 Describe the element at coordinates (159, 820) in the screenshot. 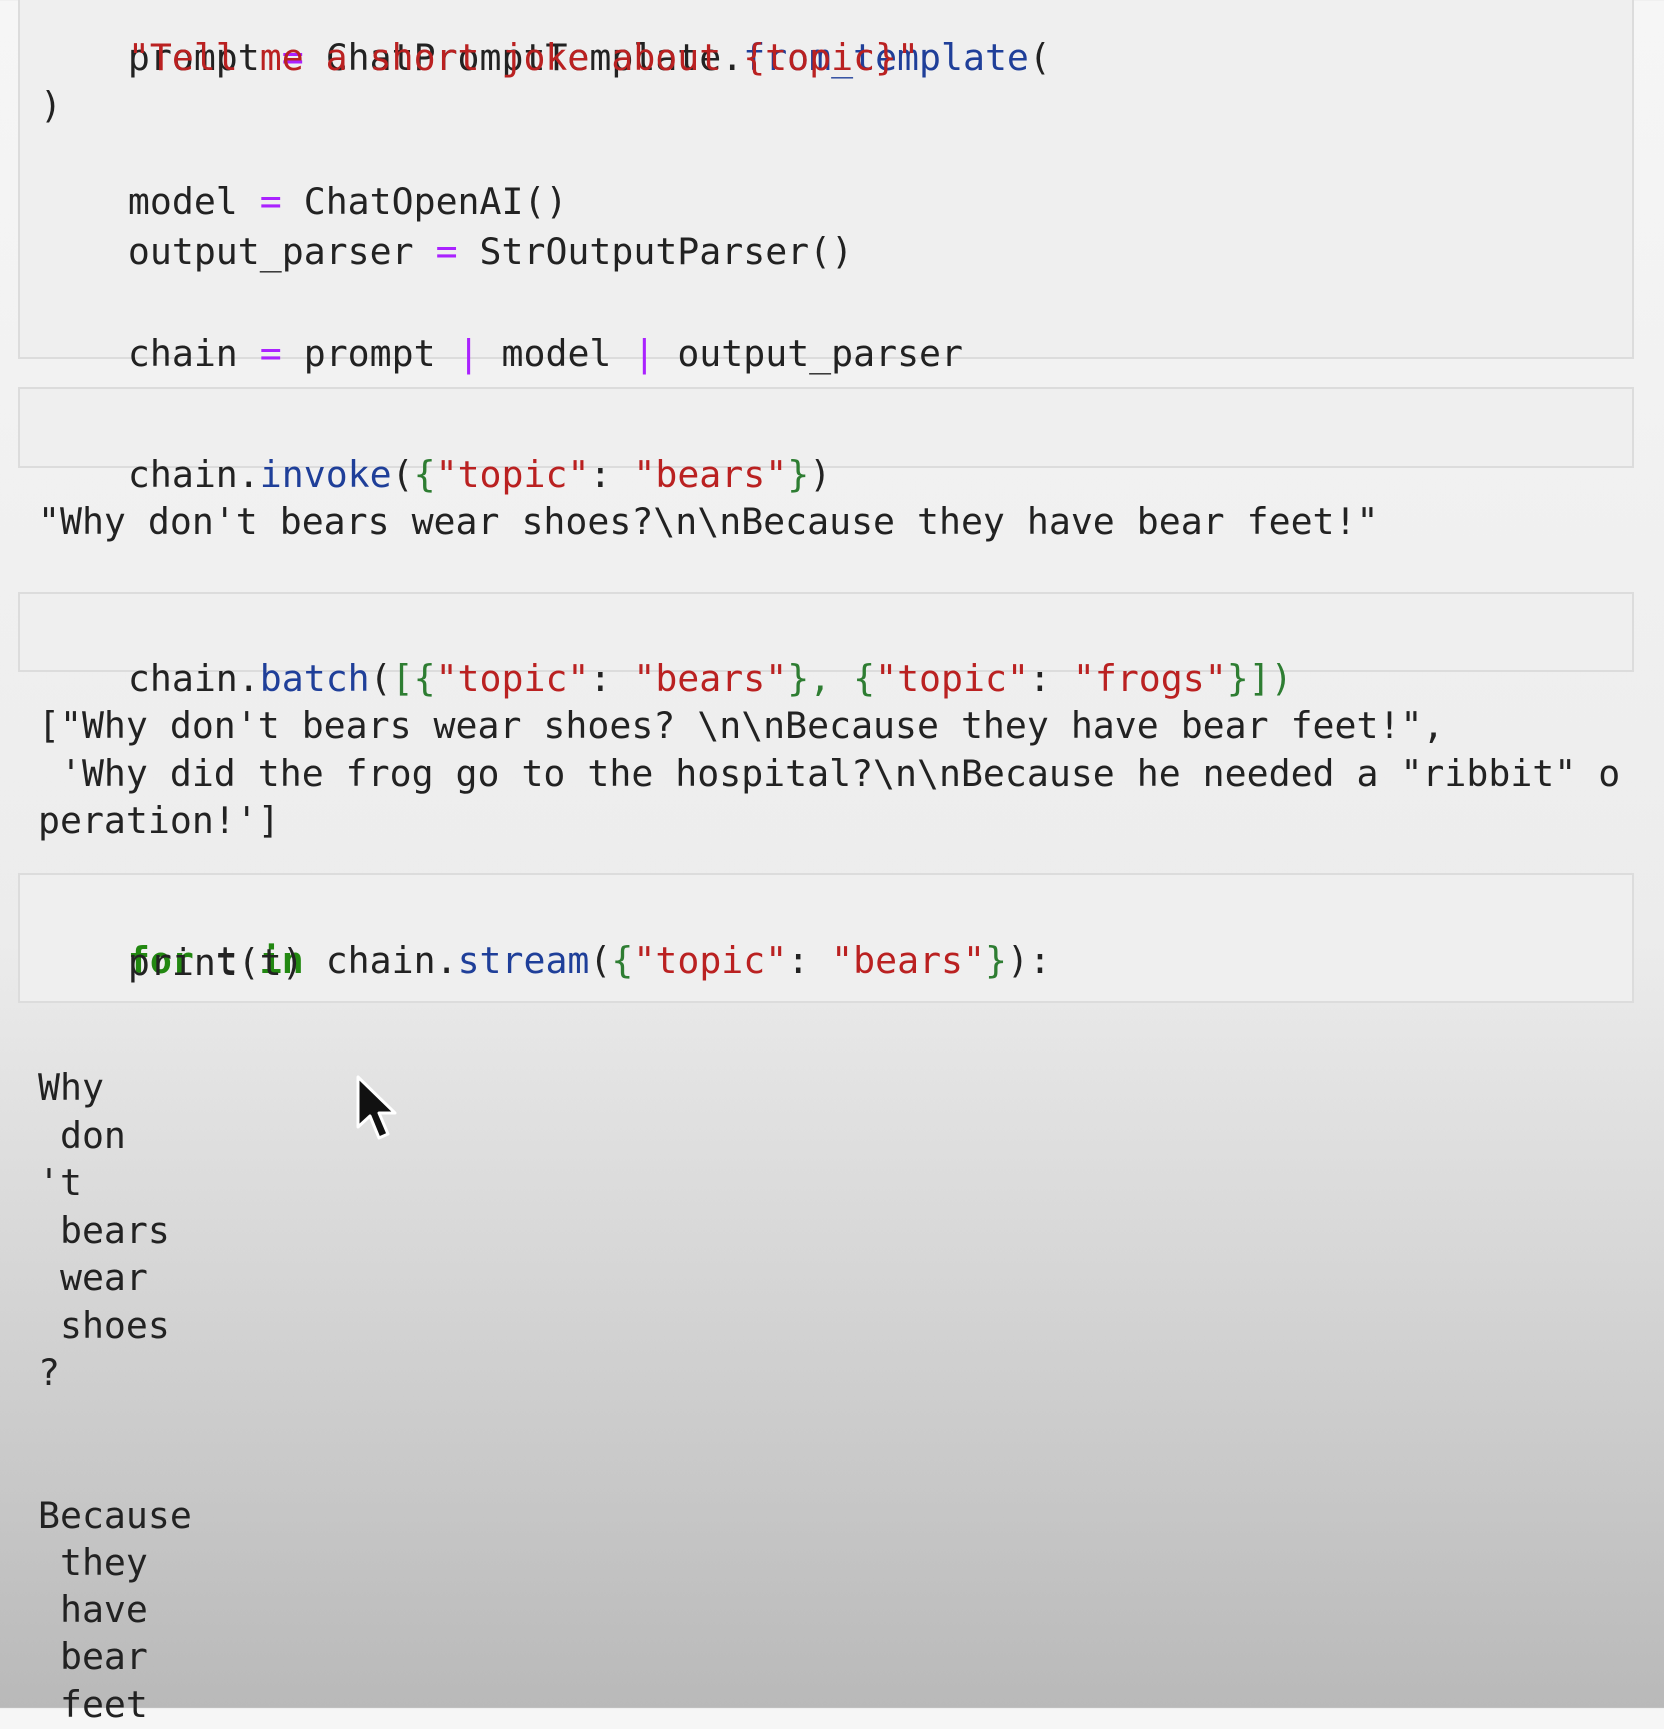

I see `output-batch-line: peration!']` at that location.